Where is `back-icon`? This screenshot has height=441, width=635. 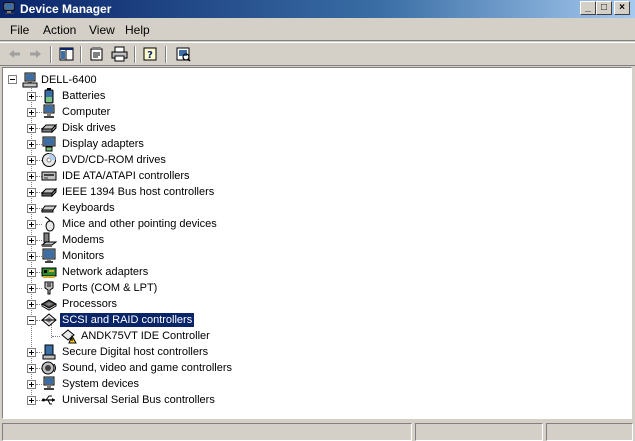
back-icon is located at coordinates (14, 54).